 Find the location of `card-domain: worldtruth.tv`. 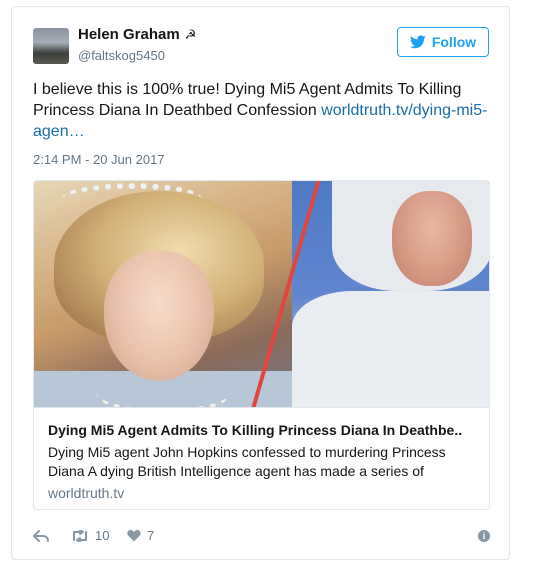

card-domain: worldtruth.tv is located at coordinates (86, 493).